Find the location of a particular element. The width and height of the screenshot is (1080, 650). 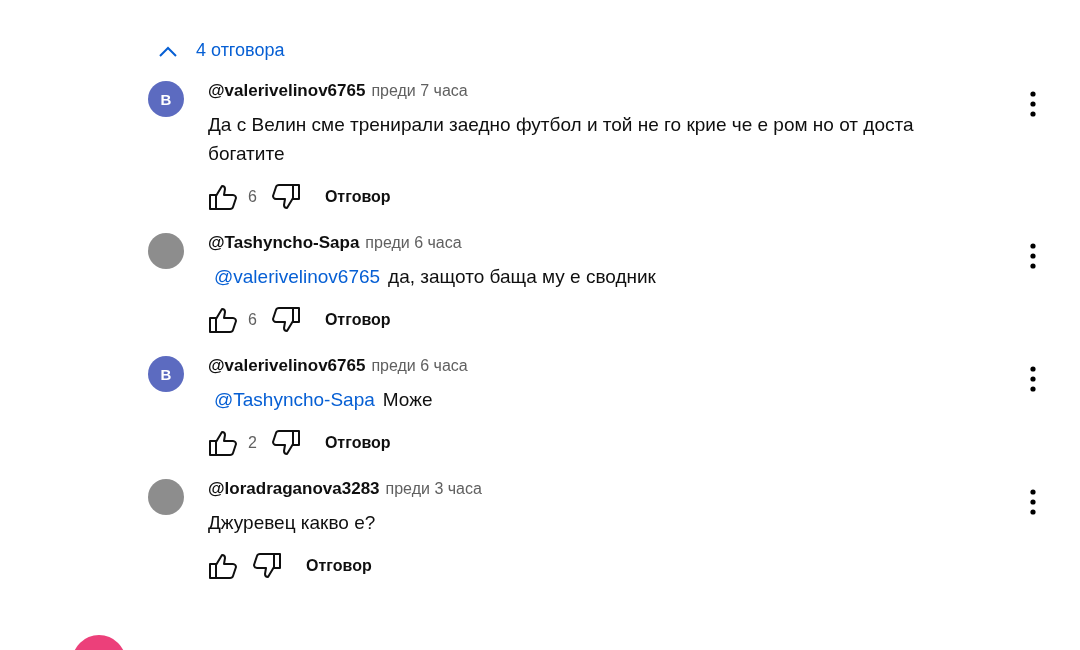

comment-text: Да с Велин сме тренирали заедно футбол и той не го крие че е ром но от доста богатите is located at coordinates (561, 139).